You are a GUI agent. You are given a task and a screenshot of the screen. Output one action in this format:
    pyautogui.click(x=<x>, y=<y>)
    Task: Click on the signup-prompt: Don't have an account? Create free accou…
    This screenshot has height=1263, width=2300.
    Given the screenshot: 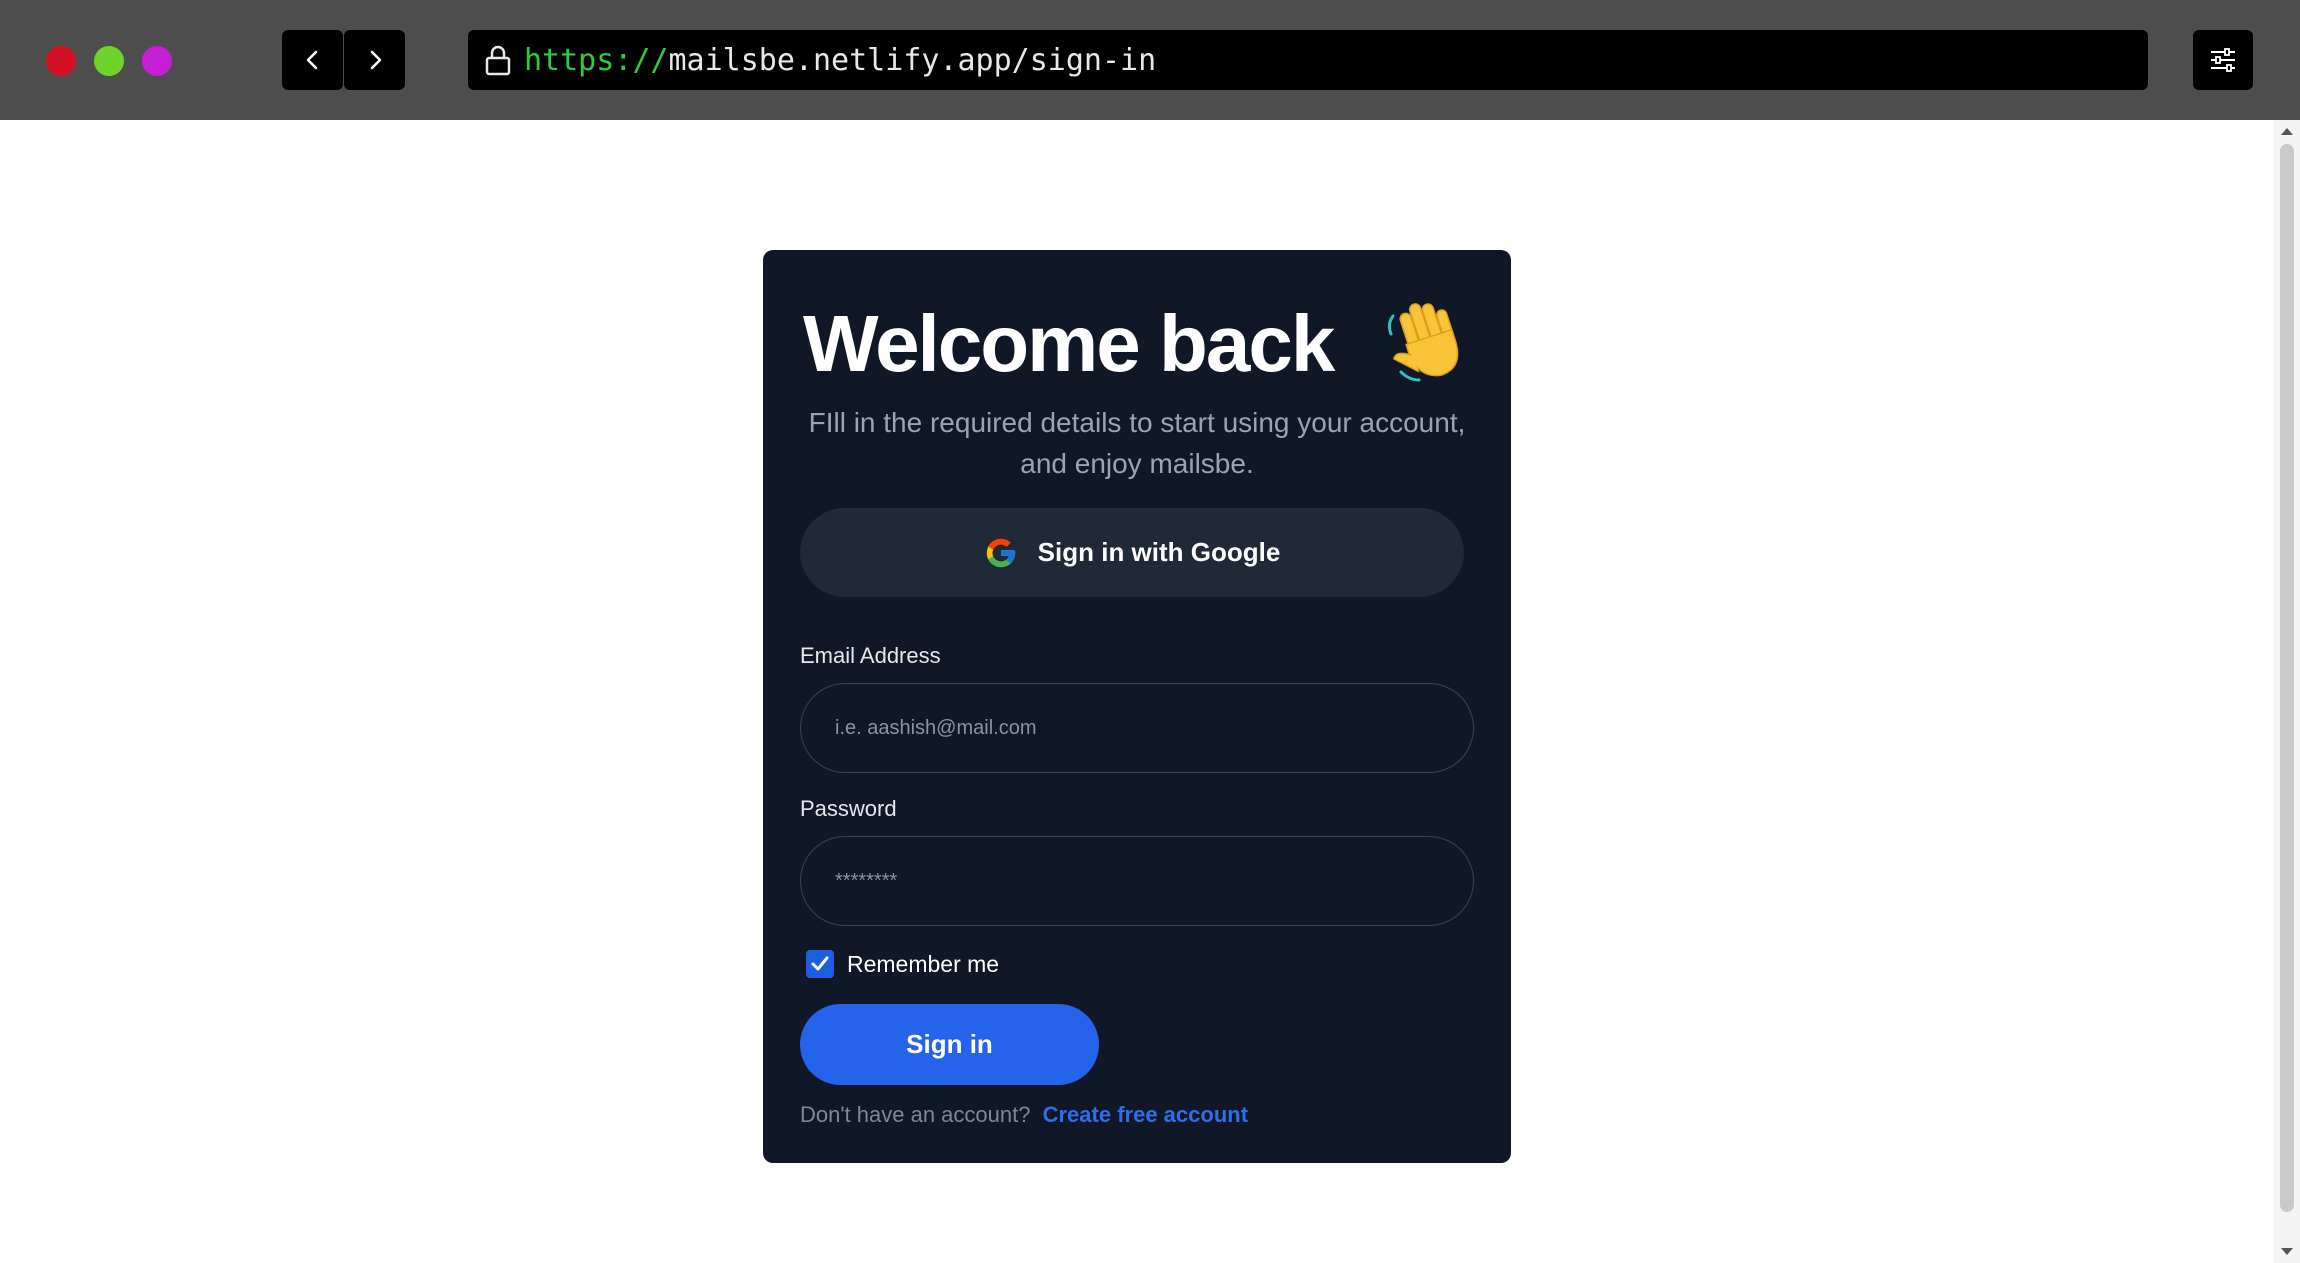 What is the action you would take?
    pyautogui.click(x=1024, y=1115)
    